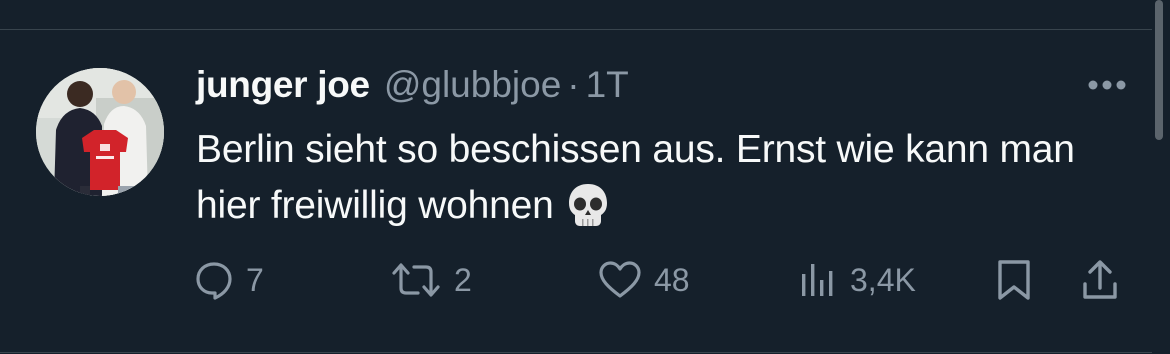 This screenshot has height=354, width=1170. Describe the element at coordinates (472, 85) in the screenshot. I see `user-handle: @glubbjoe` at that location.